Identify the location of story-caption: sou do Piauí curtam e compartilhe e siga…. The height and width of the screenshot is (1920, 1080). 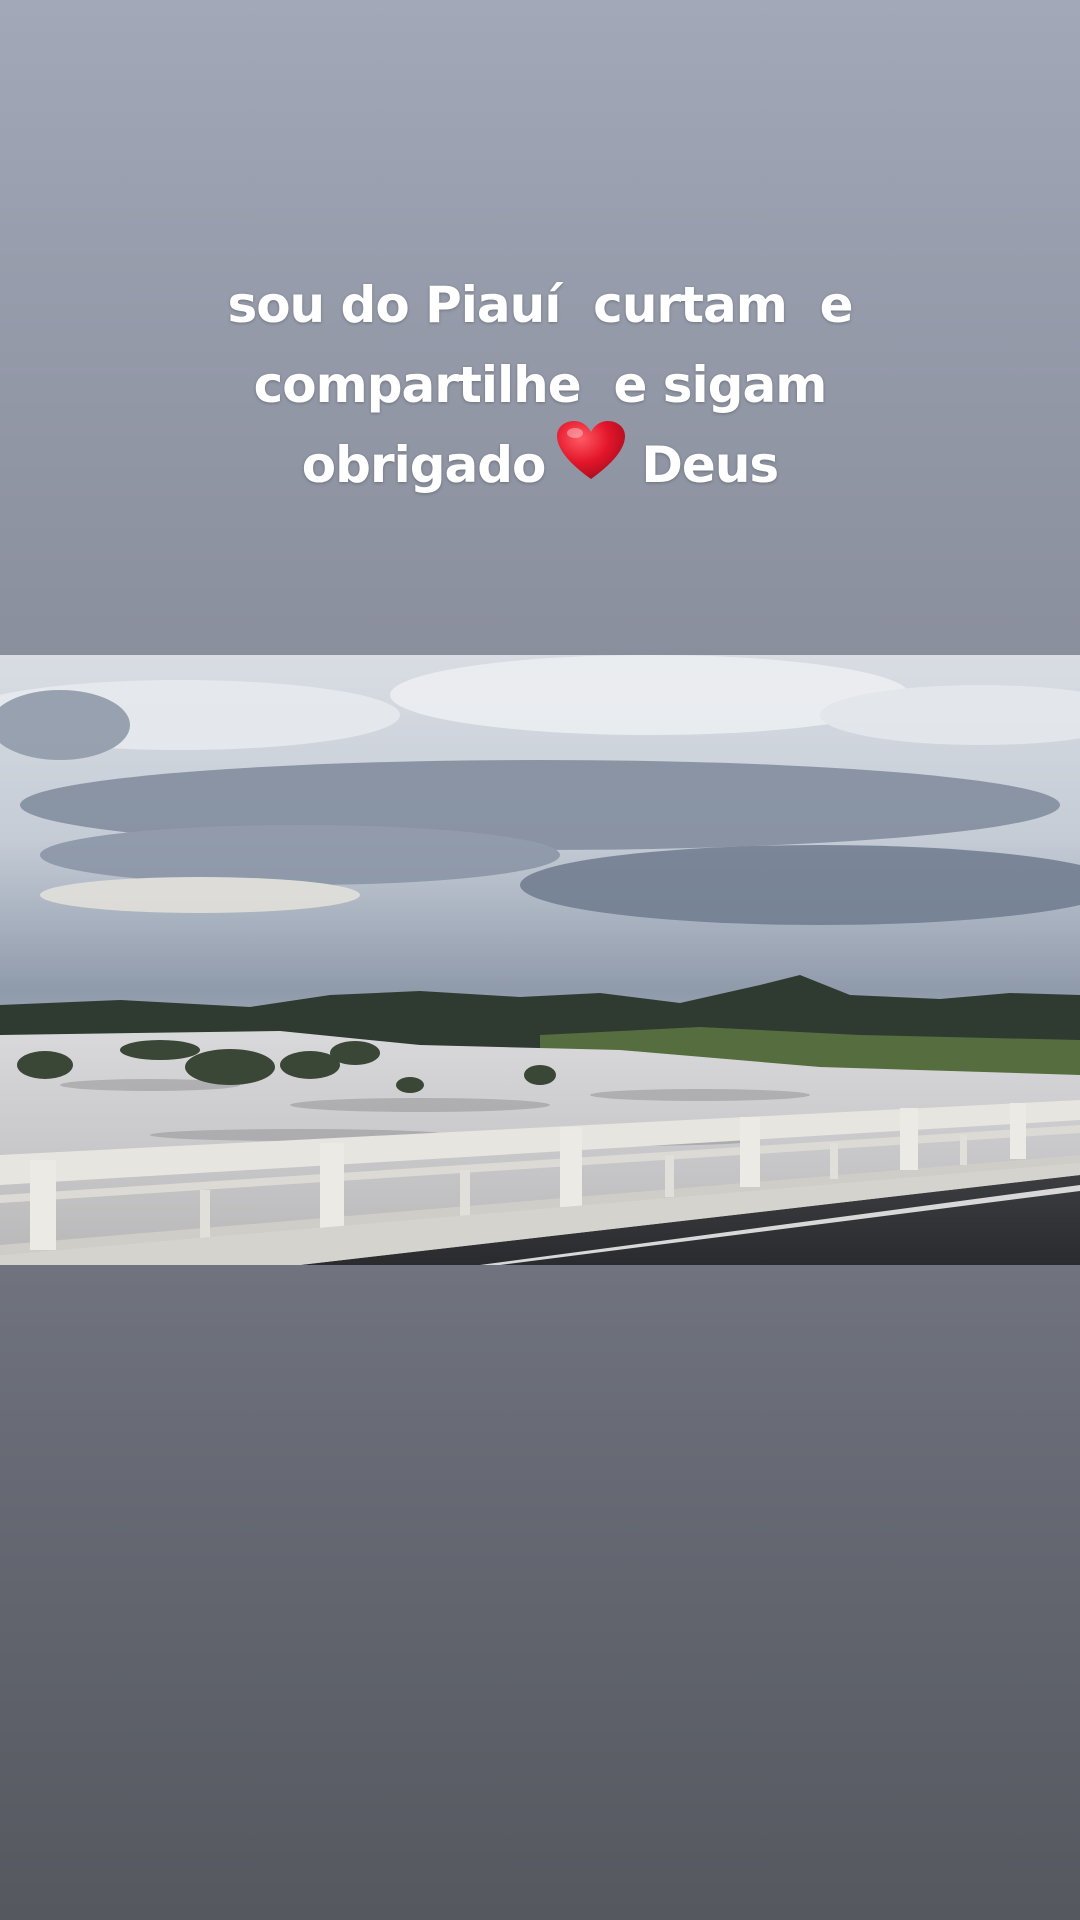
(540, 388).